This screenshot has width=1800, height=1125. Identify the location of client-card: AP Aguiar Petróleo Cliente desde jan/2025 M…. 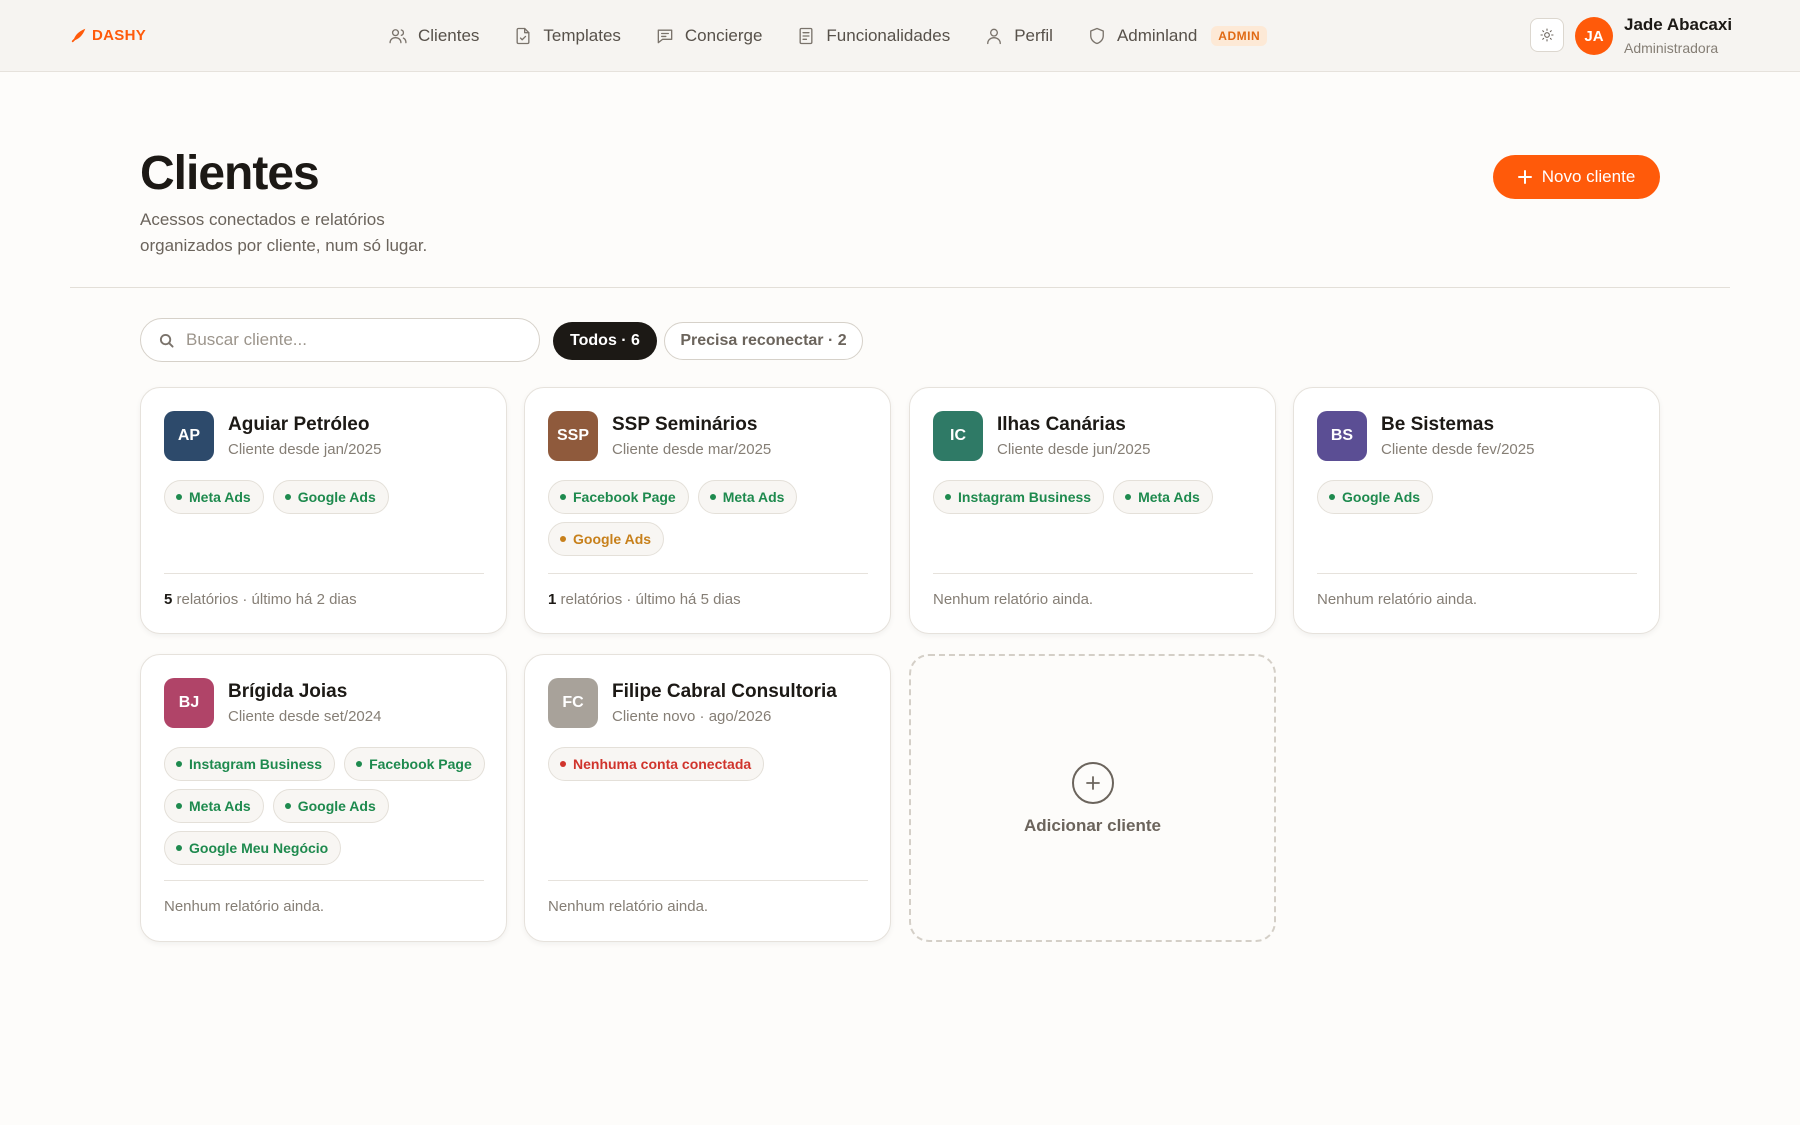
(323, 510).